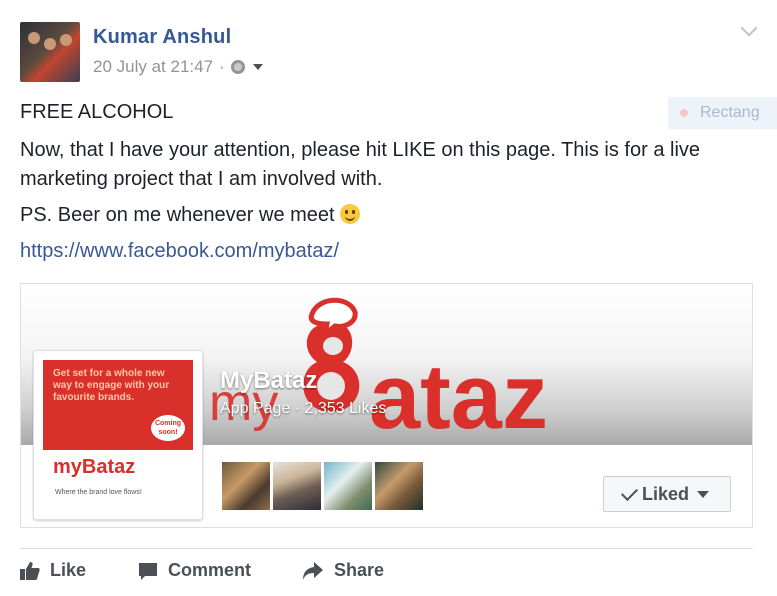 This screenshot has width=777, height=596. Describe the element at coordinates (153, 67) in the screenshot. I see `post-timestamp: 20 July at 21:47` at that location.